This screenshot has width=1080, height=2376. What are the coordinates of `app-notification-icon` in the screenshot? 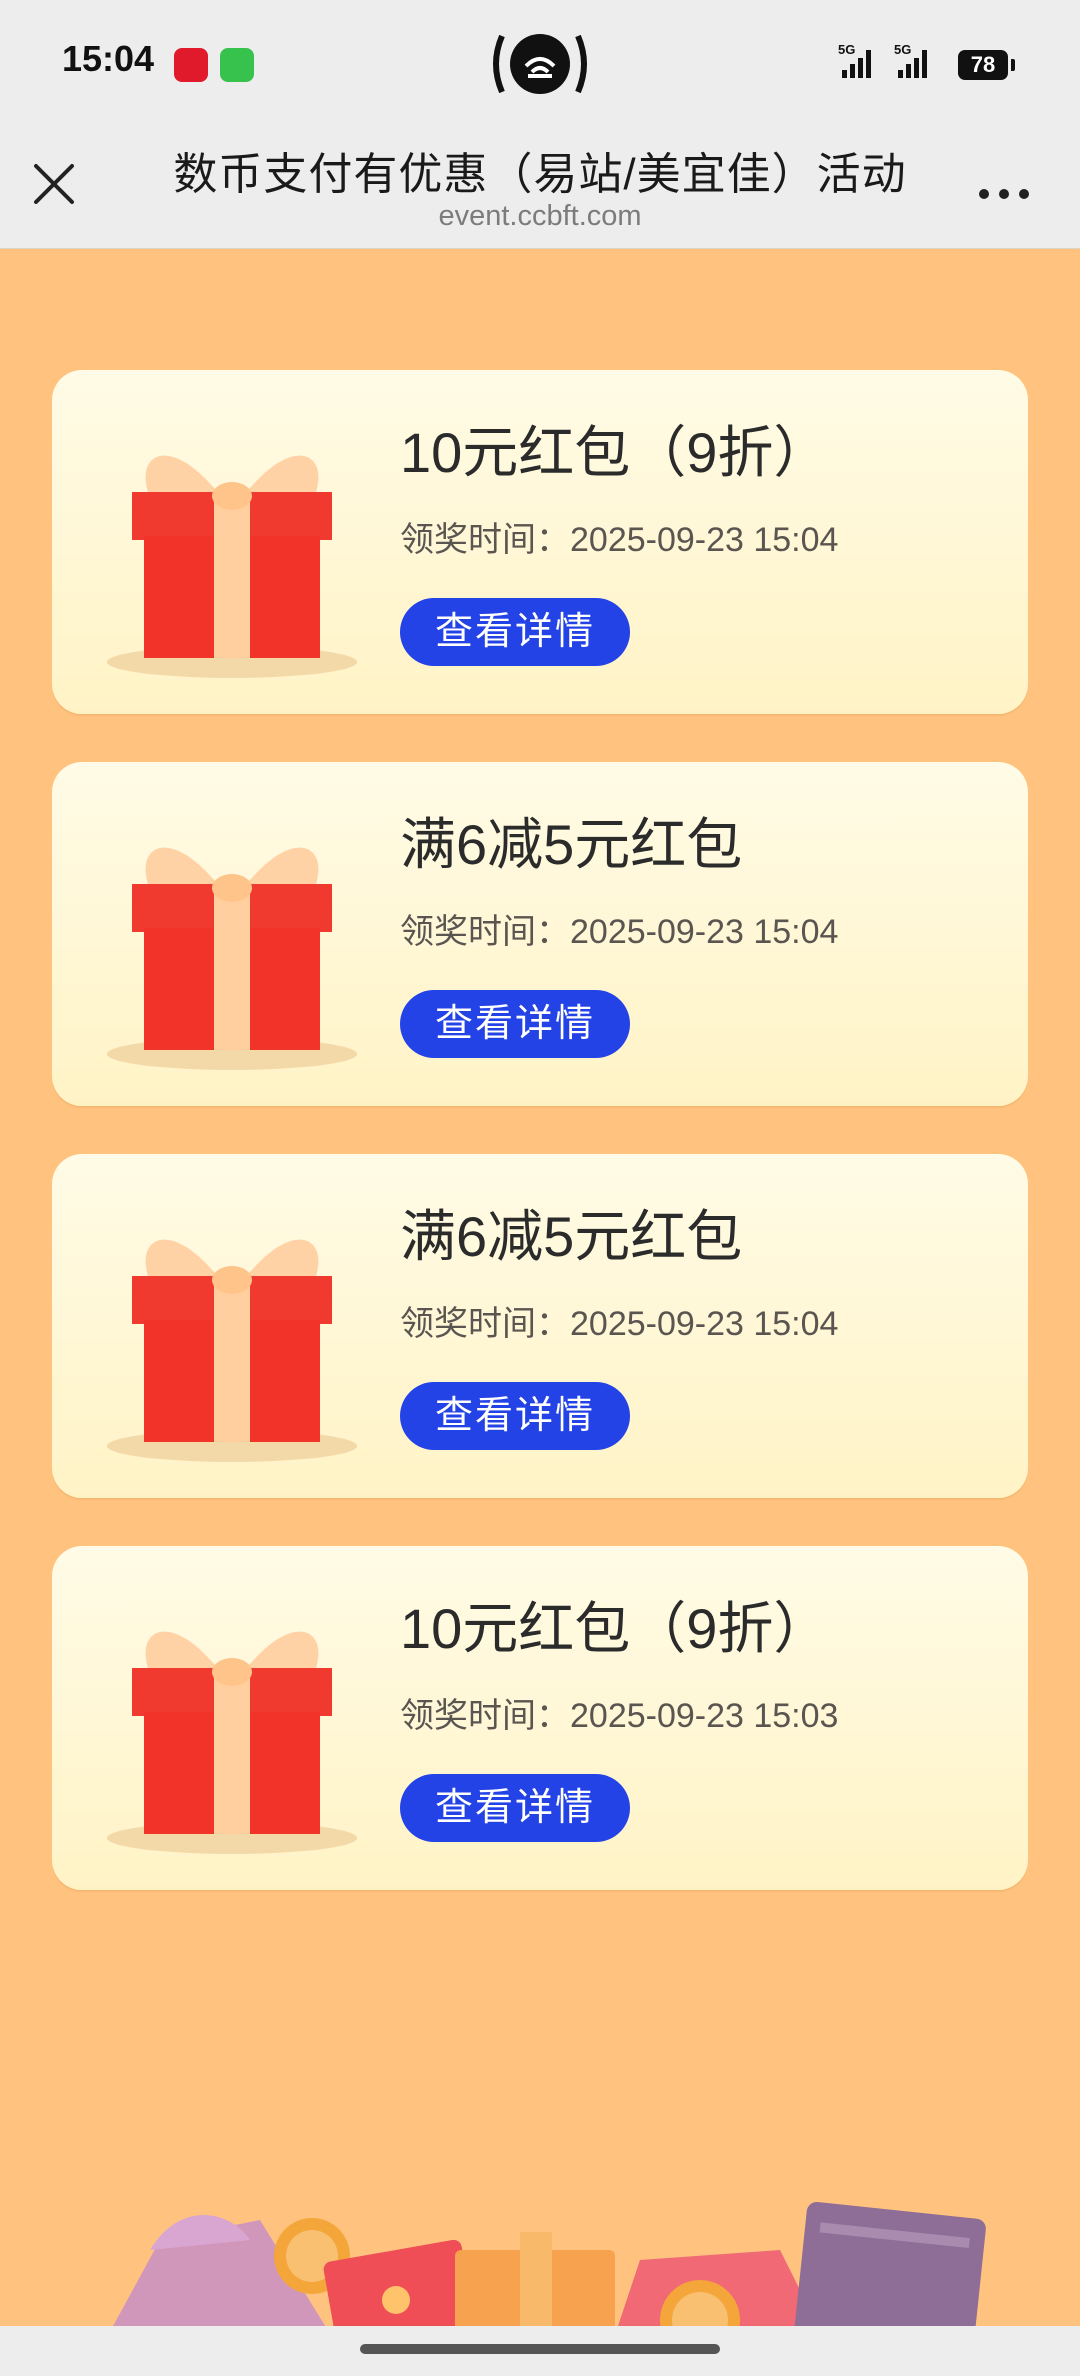 It's located at (191, 65).